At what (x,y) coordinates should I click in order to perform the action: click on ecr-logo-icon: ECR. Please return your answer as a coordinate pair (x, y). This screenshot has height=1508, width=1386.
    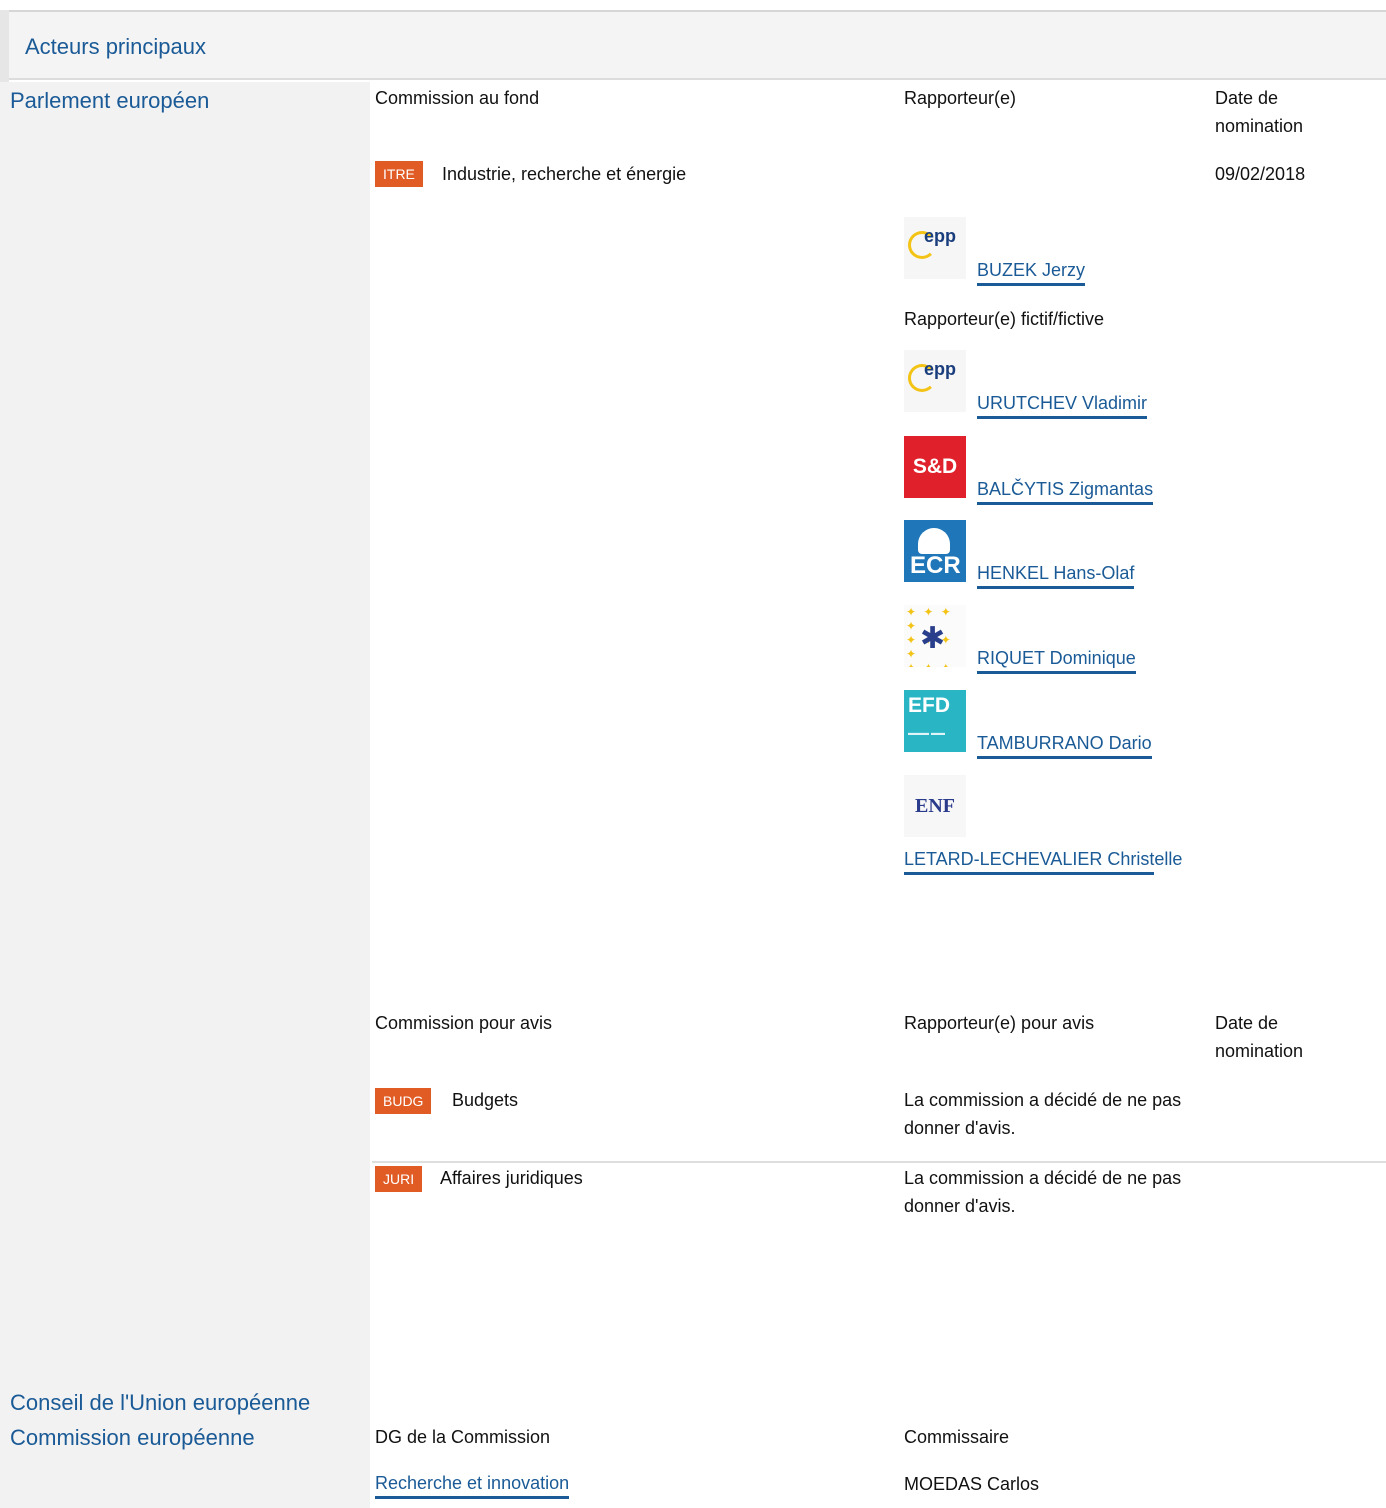
    Looking at the image, I should click on (935, 551).